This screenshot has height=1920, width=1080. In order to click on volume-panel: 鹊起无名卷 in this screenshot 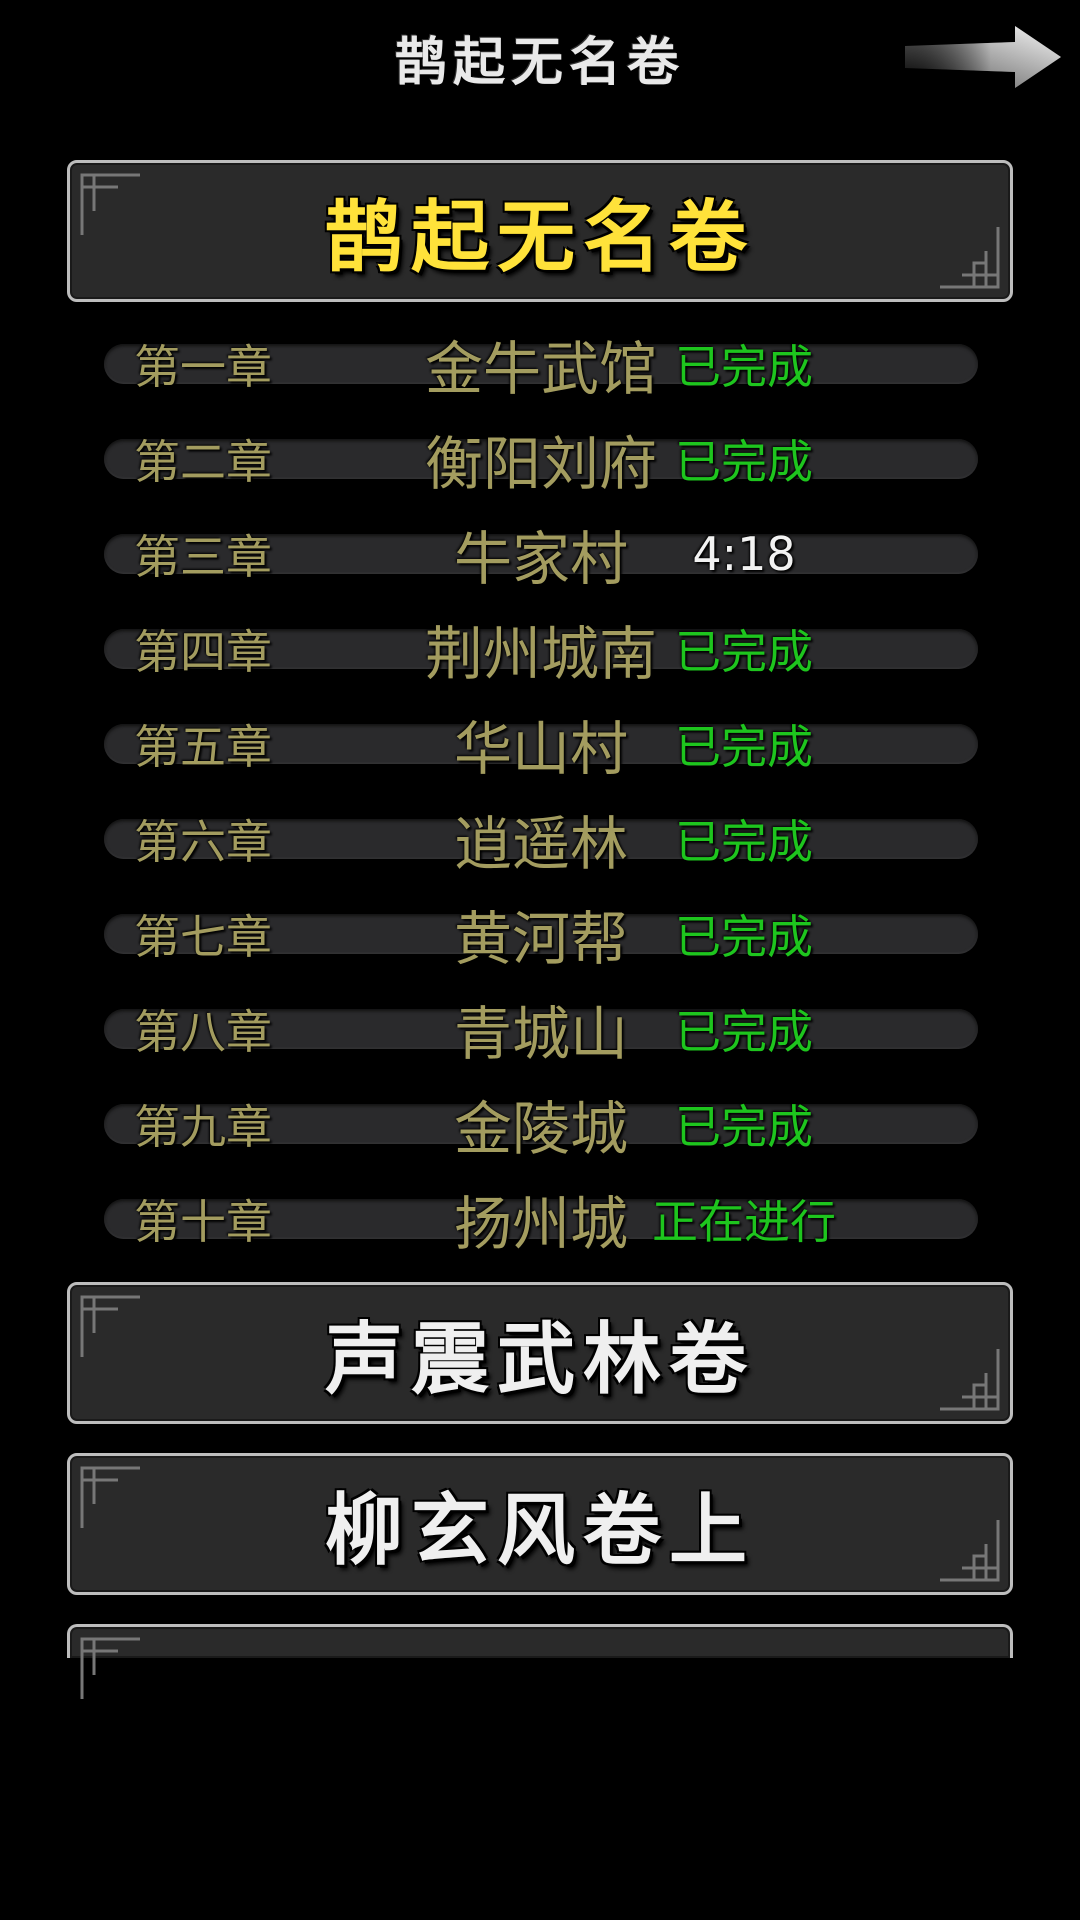, I will do `click(540, 231)`.